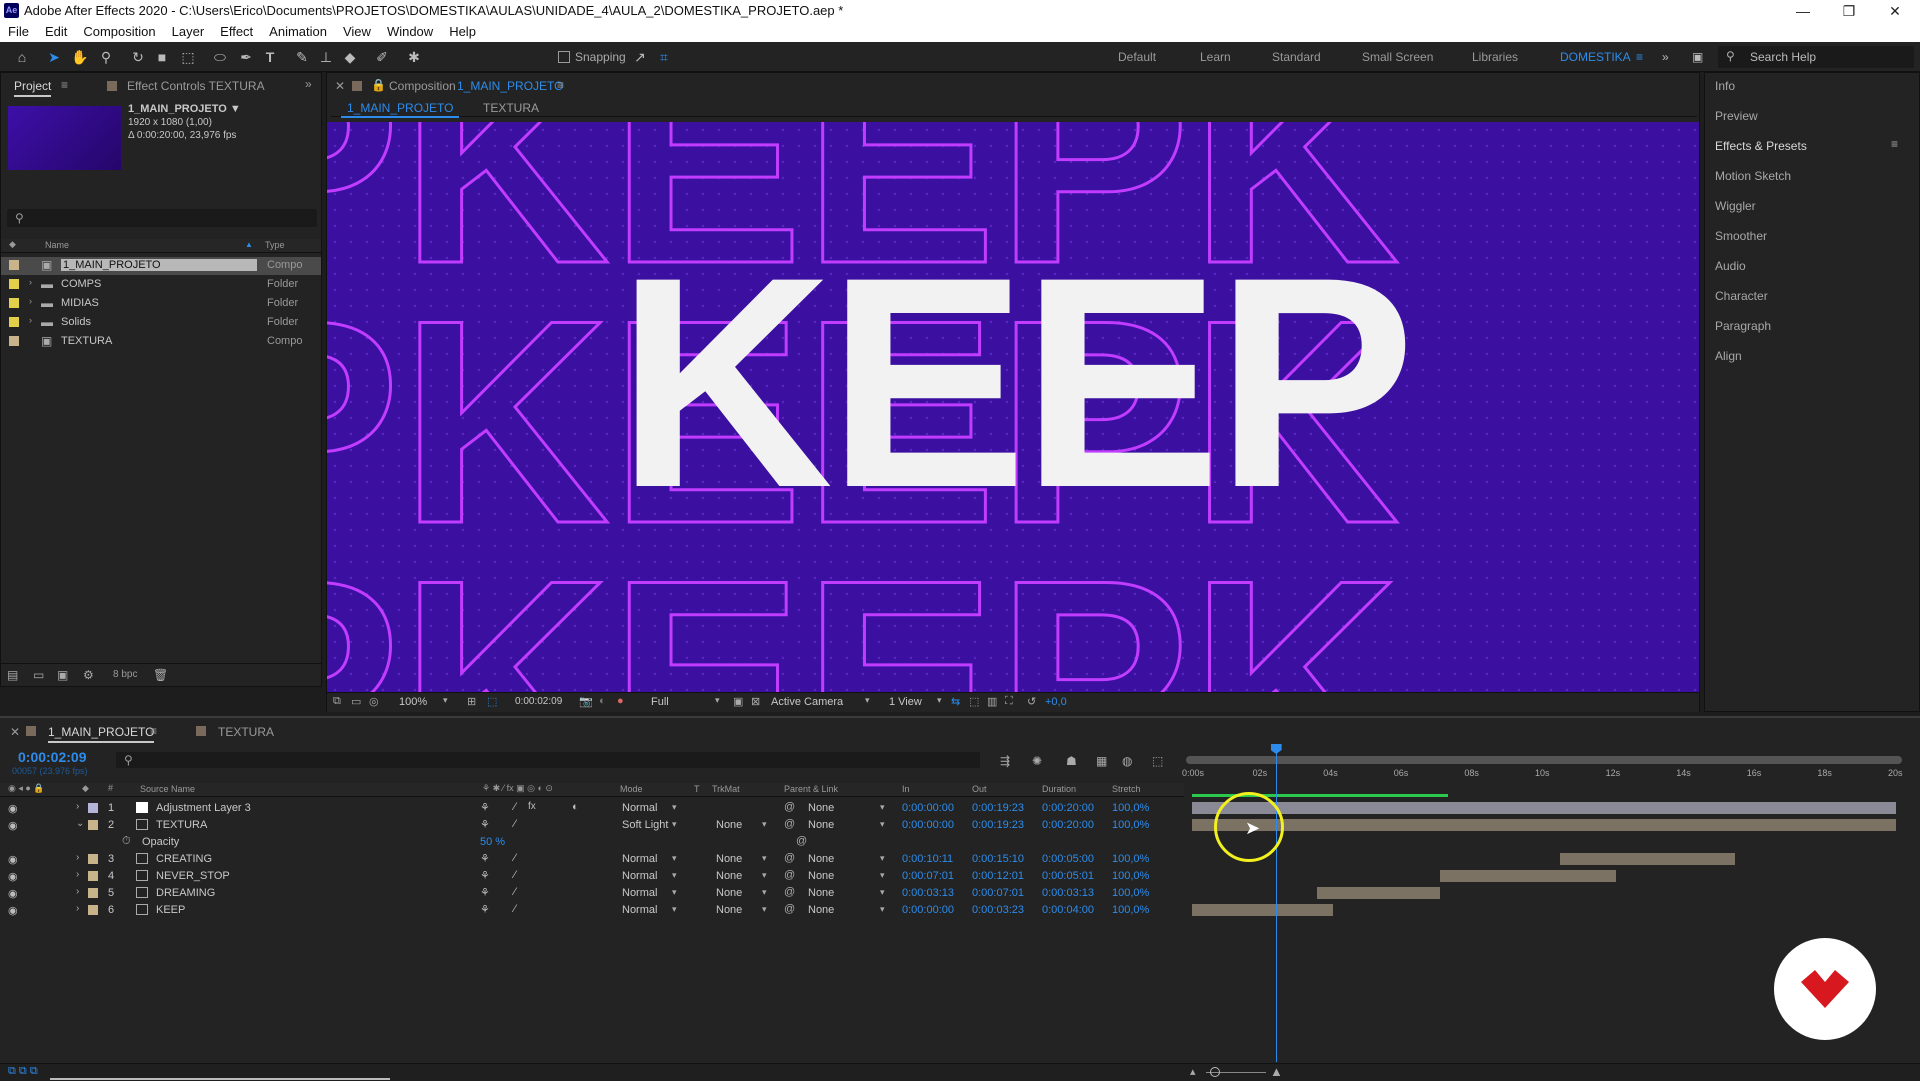 The width and height of the screenshot is (1920, 1081). What do you see at coordinates (1542, 774) in the screenshot?
I see `time-ruler: 0:00s 02s 04s 06s 08s 10s 12s 14s 16s 18s 20s` at bounding box center [1542, 774].